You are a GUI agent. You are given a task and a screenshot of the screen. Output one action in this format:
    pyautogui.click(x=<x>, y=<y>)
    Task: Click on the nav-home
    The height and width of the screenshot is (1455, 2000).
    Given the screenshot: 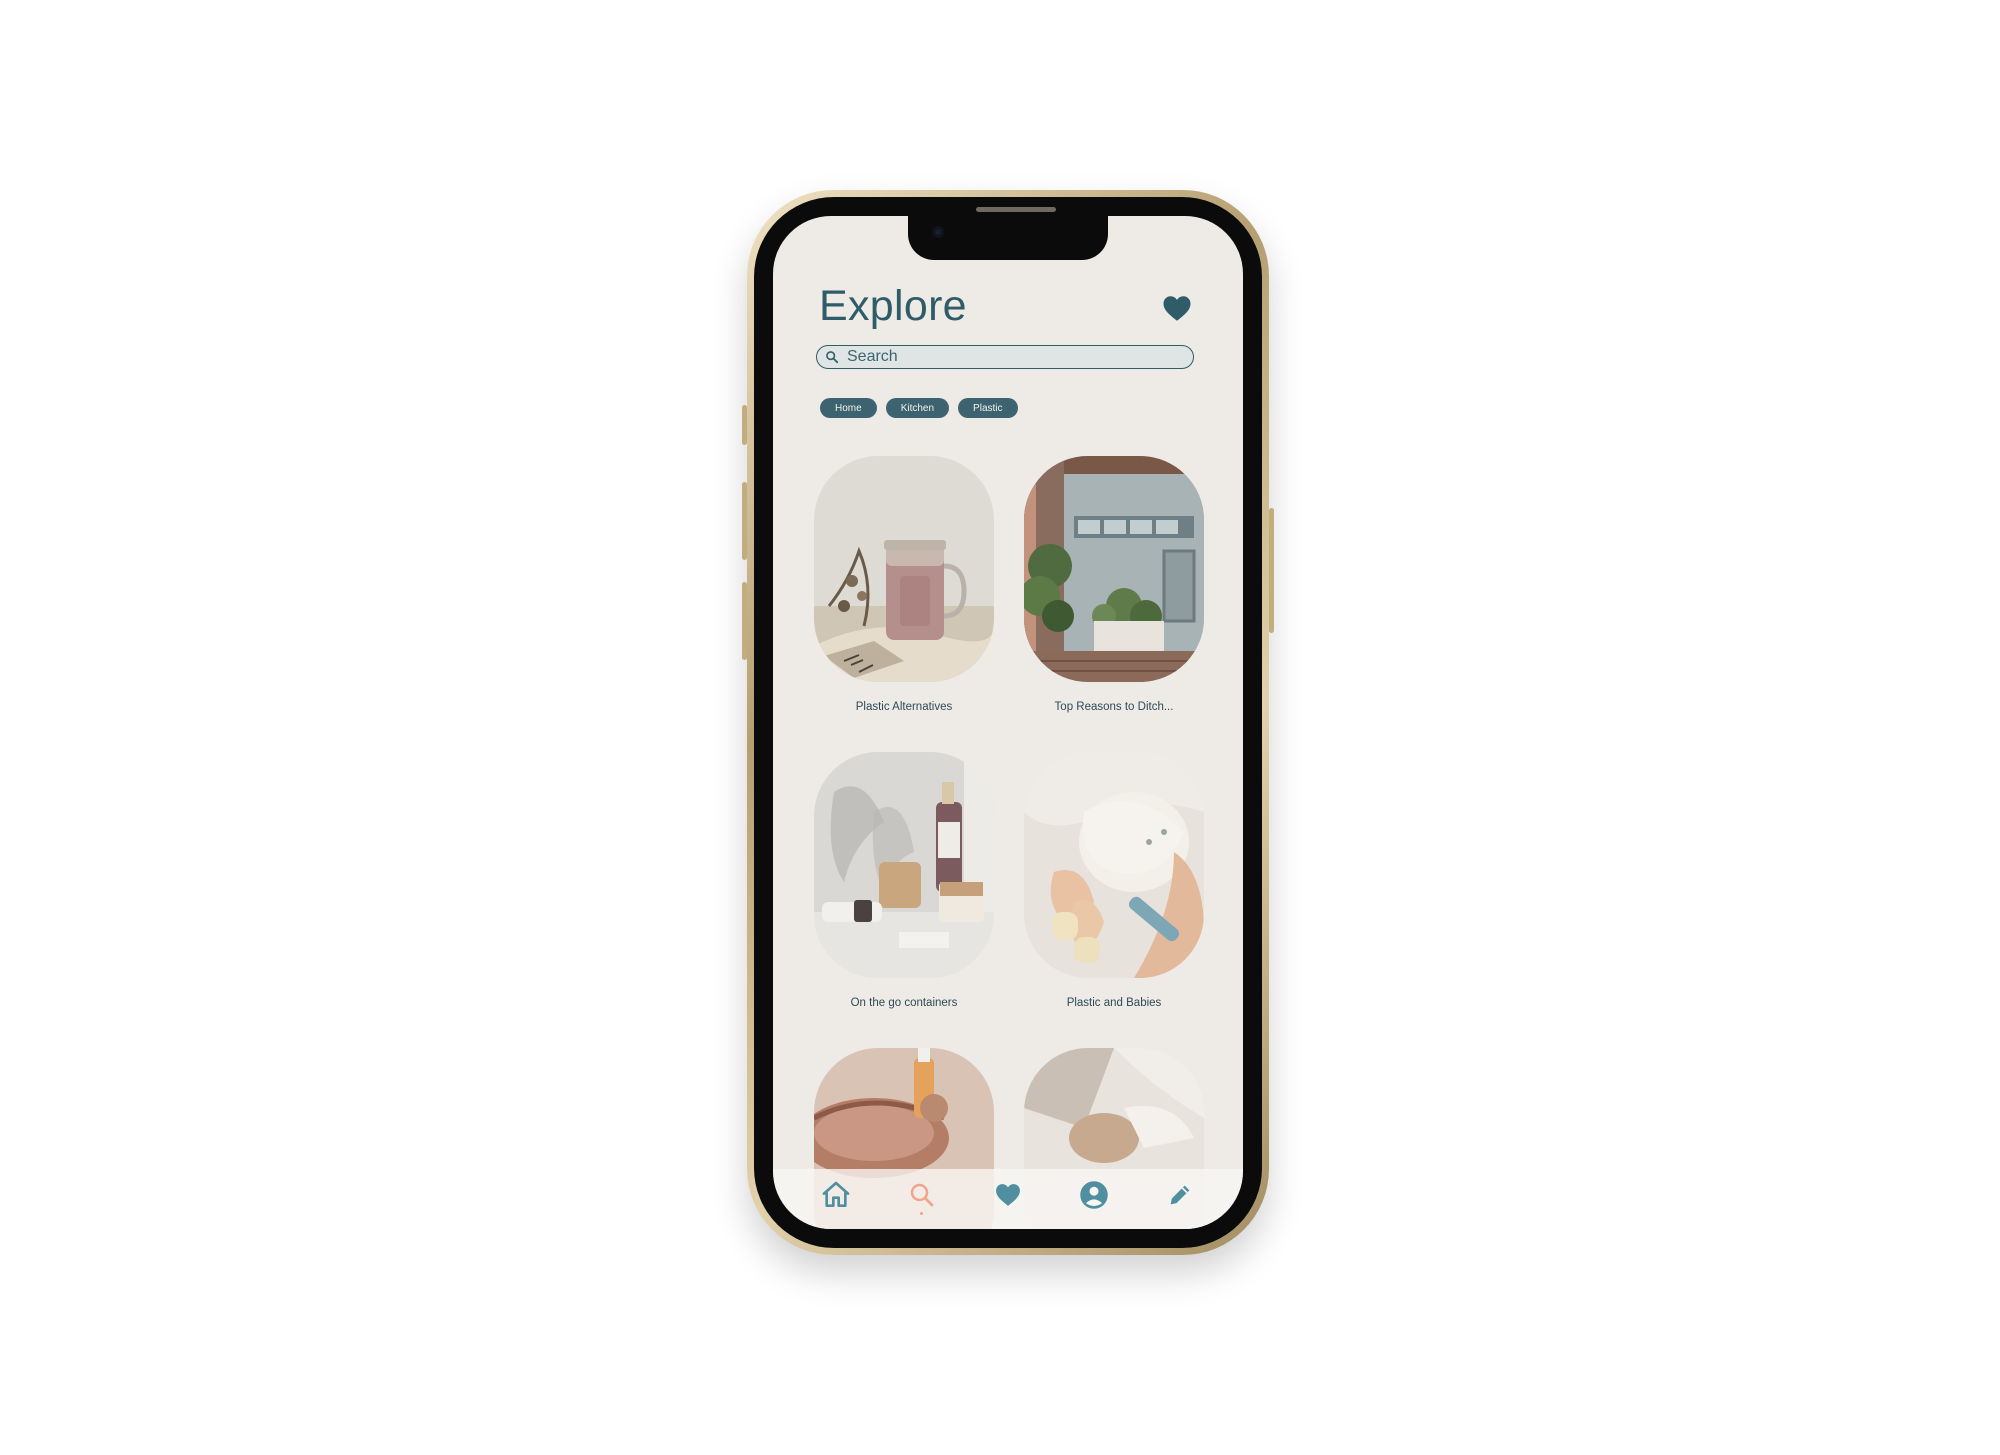 What is the action you would take?
    pyautogui.click(x=836, y=1195)
    